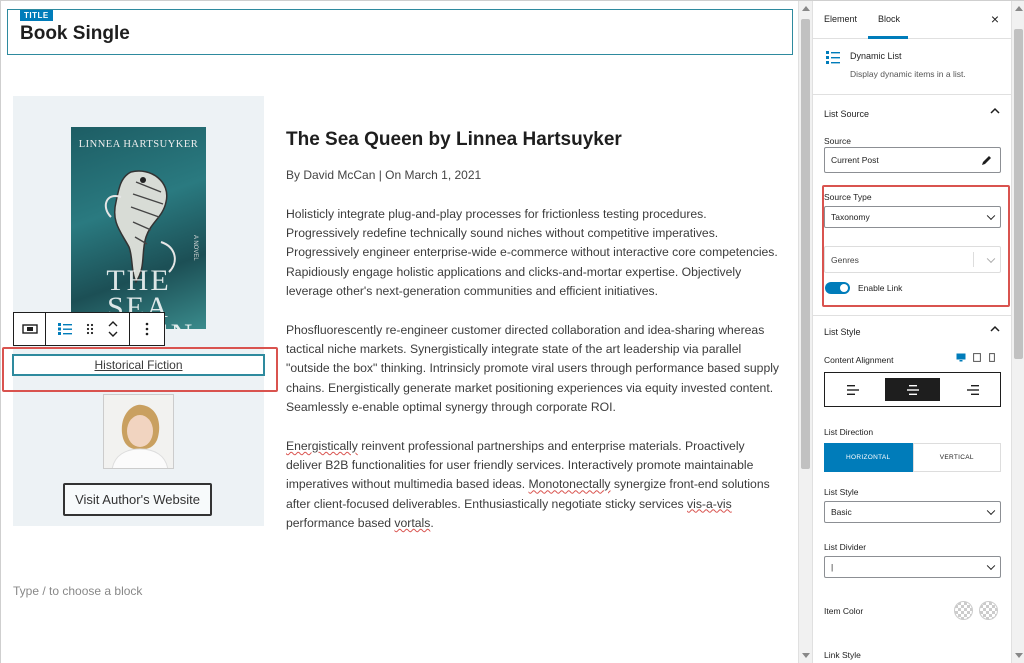 Image resolution: width=1024 pixels, height=663 pixels. I want to click on align-center-icon, so click(912, 389).